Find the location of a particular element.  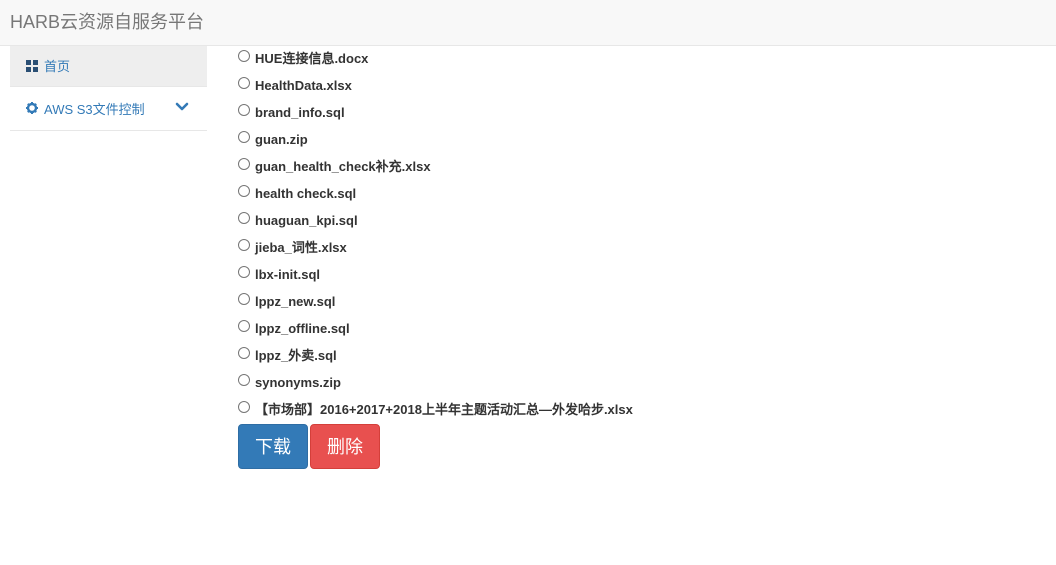

file-row: jieba_词性.xlsx is located at coordinates (638, 248).